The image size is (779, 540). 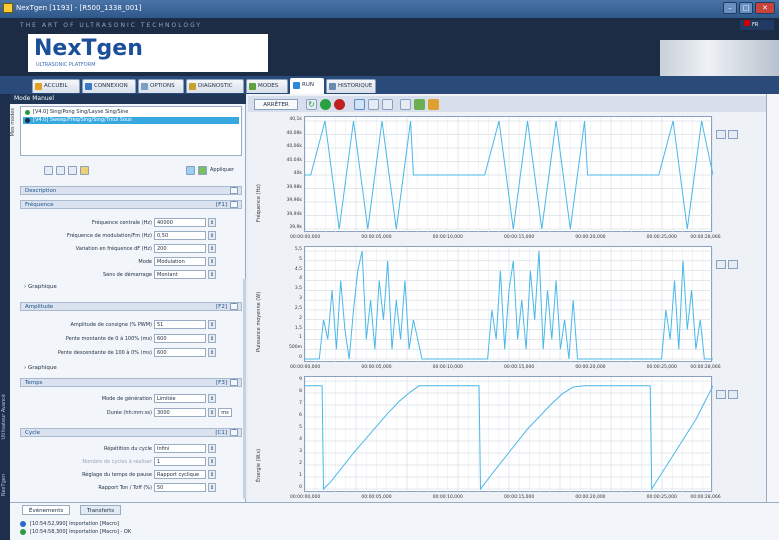 I want to click on green-led-icon, so click(x=325, y=104).